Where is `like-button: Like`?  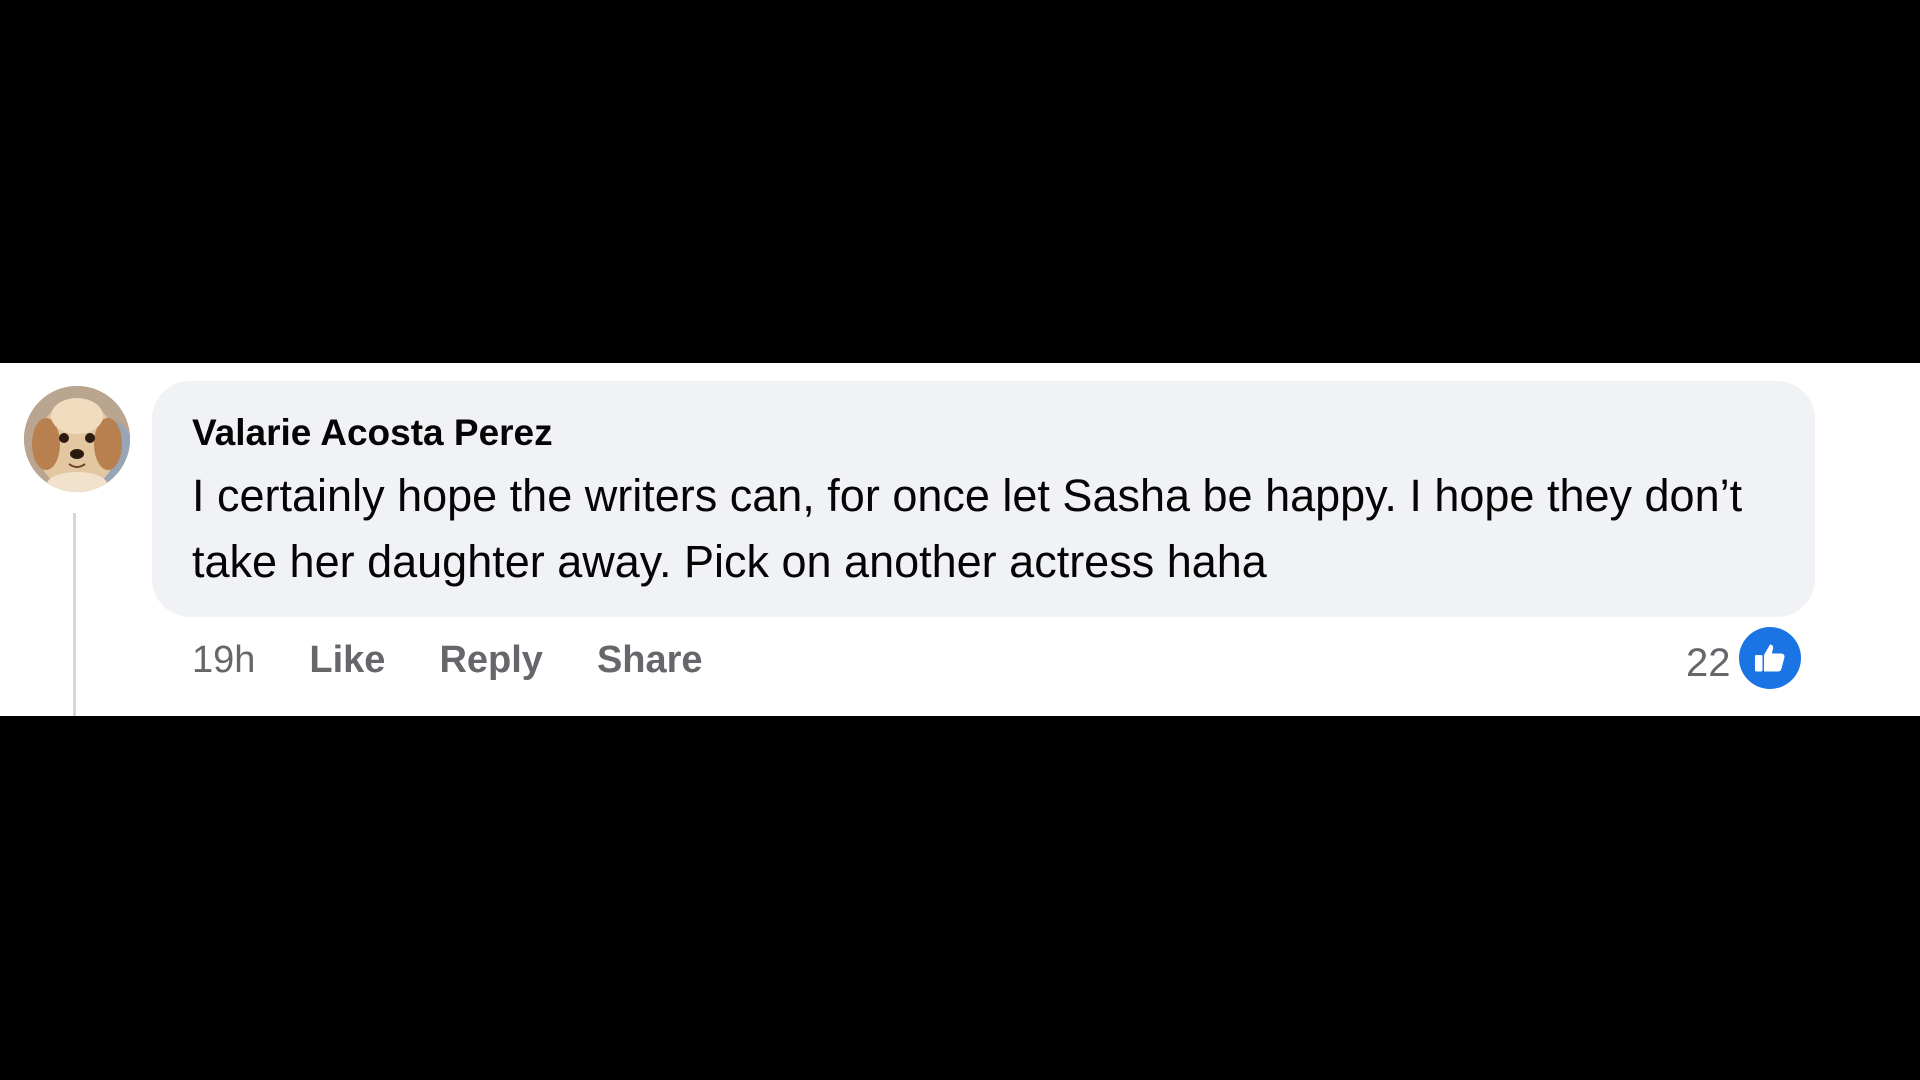 like-button: Like is located at coordinates (347, 660).